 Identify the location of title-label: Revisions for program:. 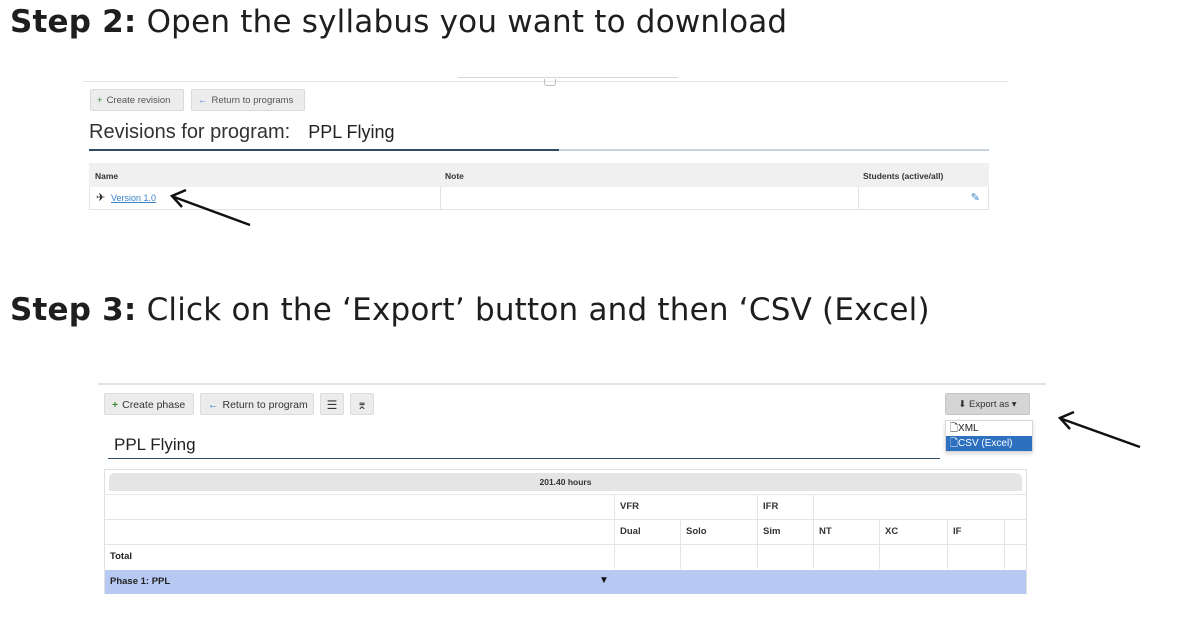
(190, 132).